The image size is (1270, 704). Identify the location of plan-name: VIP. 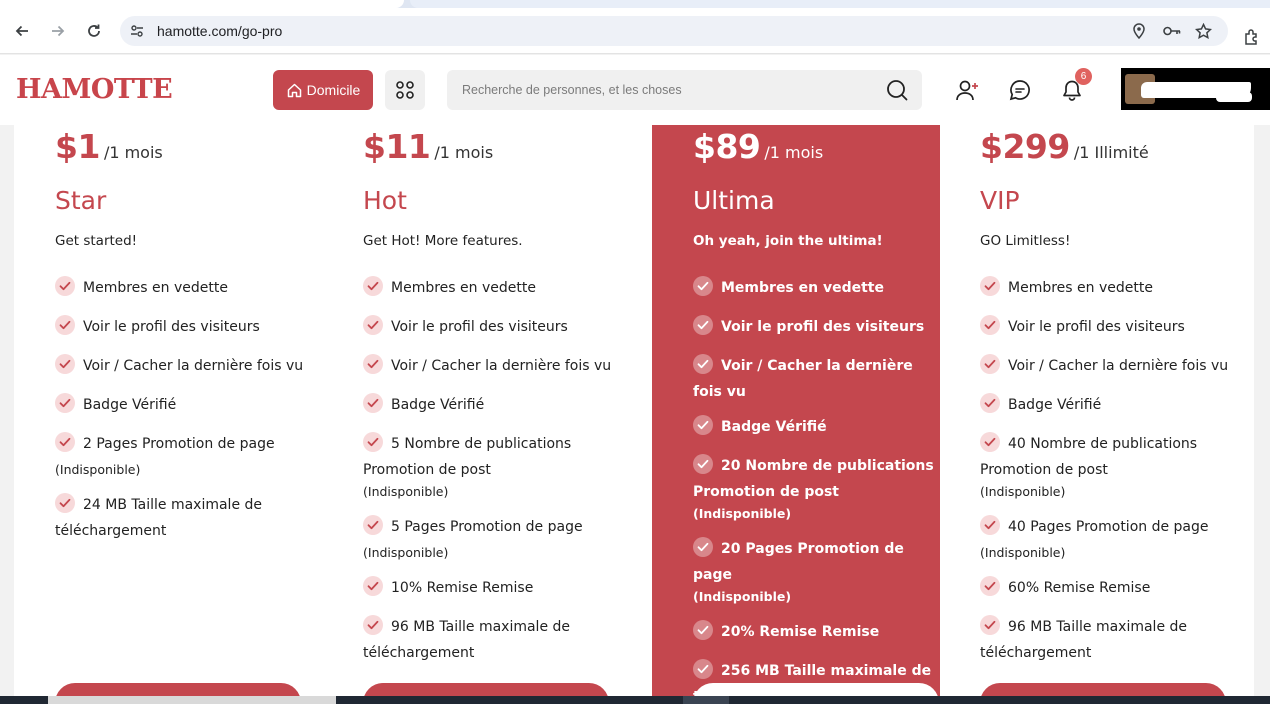
(1000, 200).